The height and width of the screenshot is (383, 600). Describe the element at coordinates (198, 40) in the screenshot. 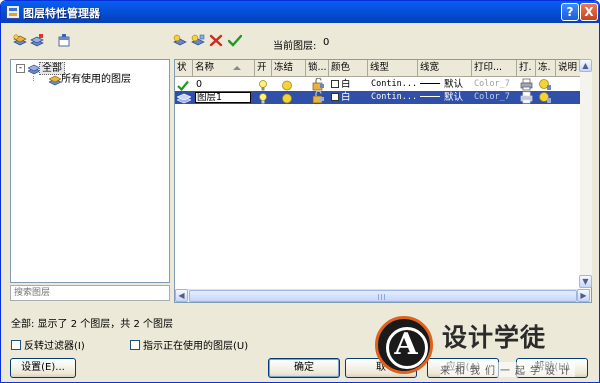

I see `new-layer-vp-frozen-icon` at that location.